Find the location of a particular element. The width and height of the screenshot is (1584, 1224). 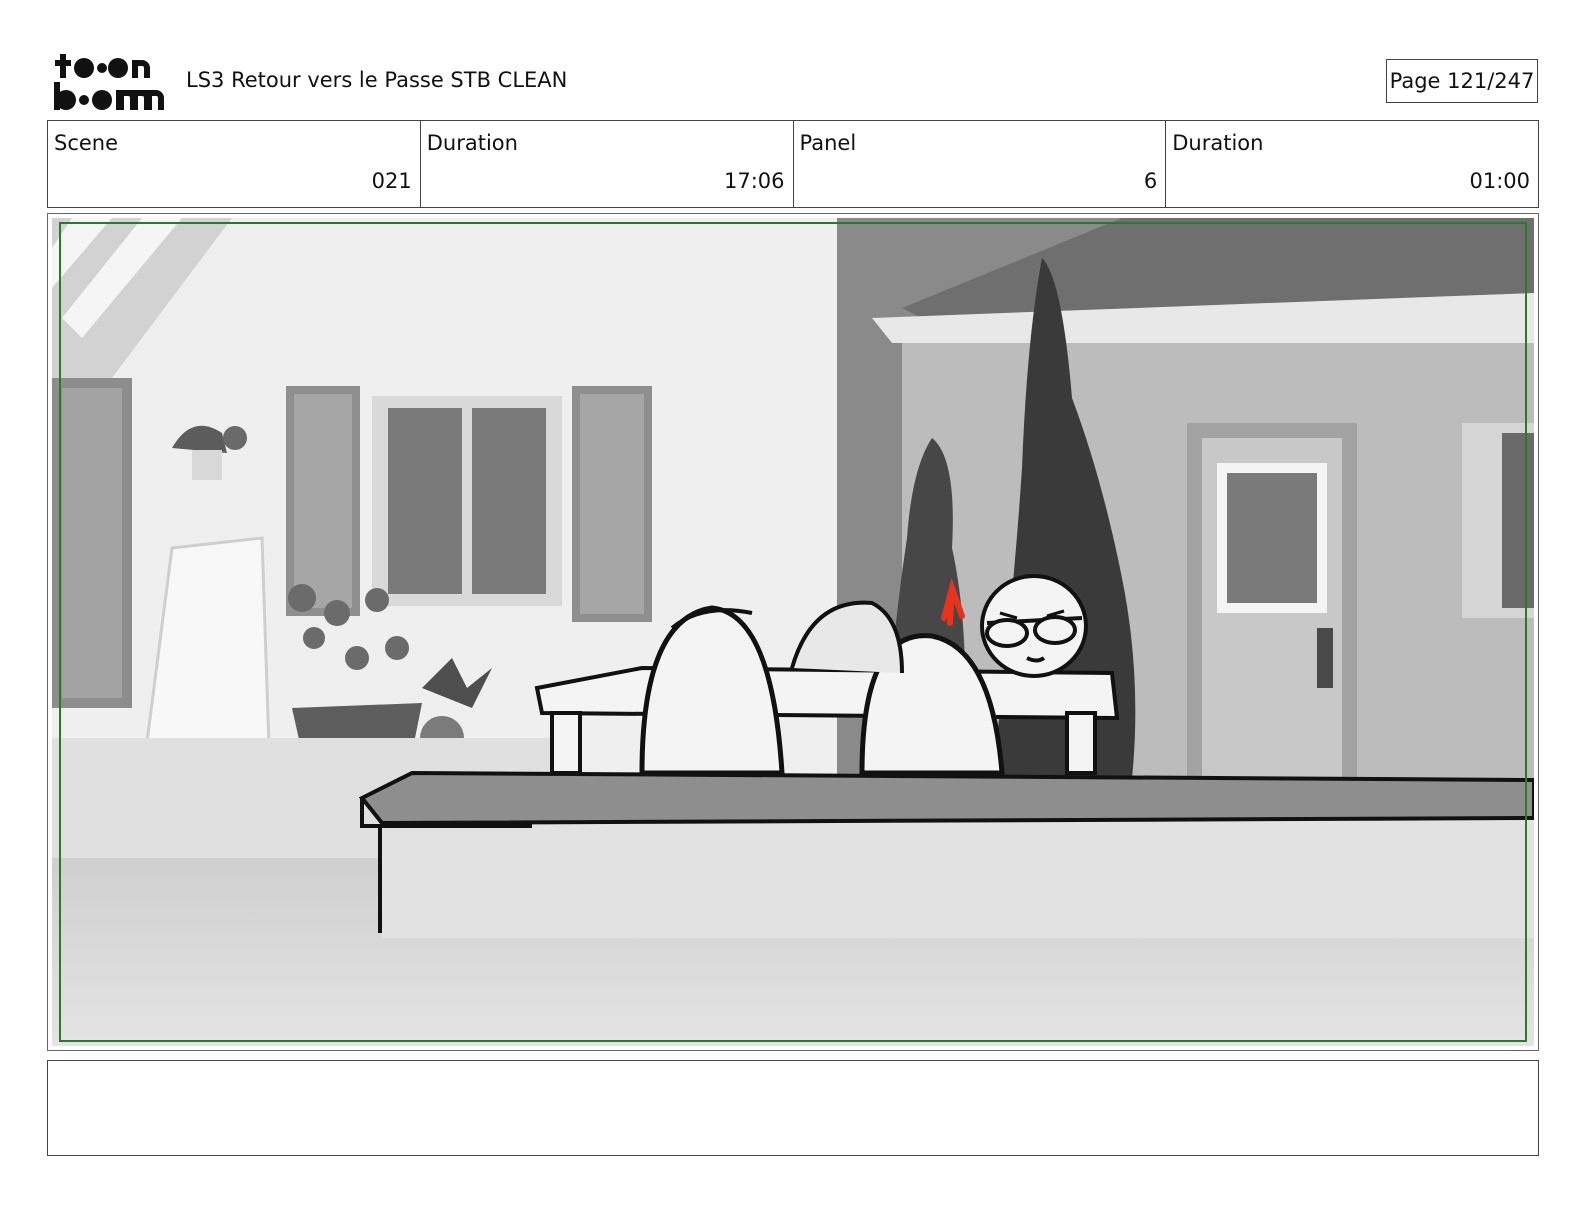

scene-cell: Scene 021 is located at coordinates (234, 164).